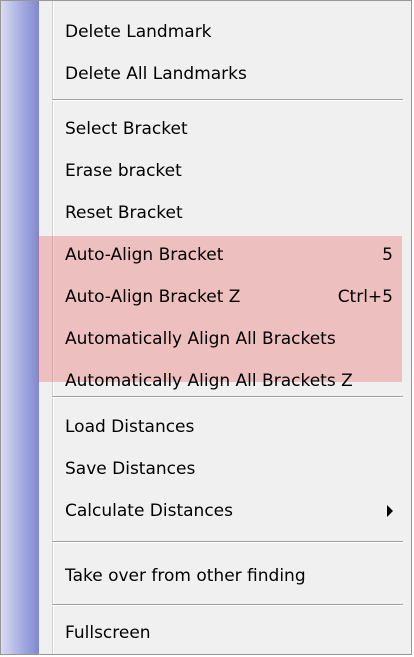  Describe the element at coordinates (387, 255) in the screenshot. I see `menu-item-shortcut: 5` at that location.